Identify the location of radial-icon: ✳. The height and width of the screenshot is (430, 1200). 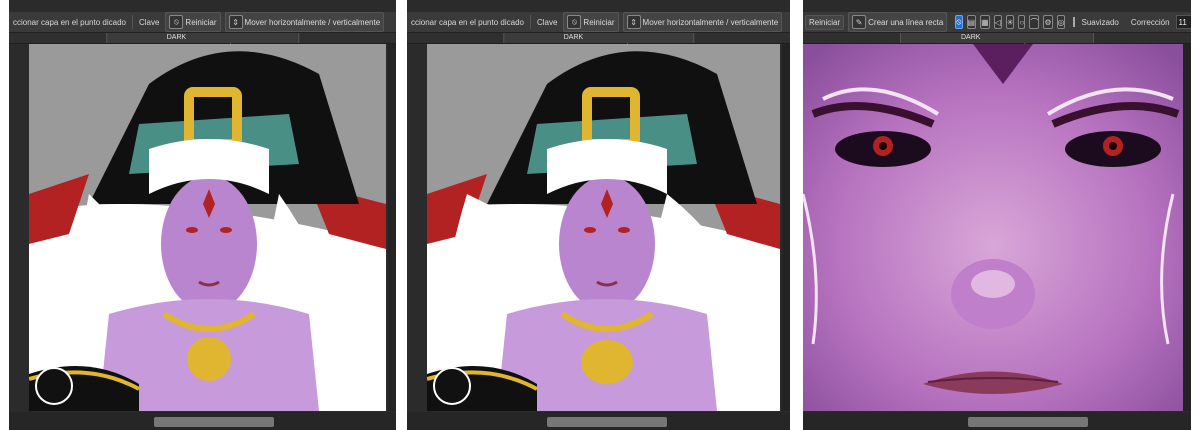
(1010, 22).